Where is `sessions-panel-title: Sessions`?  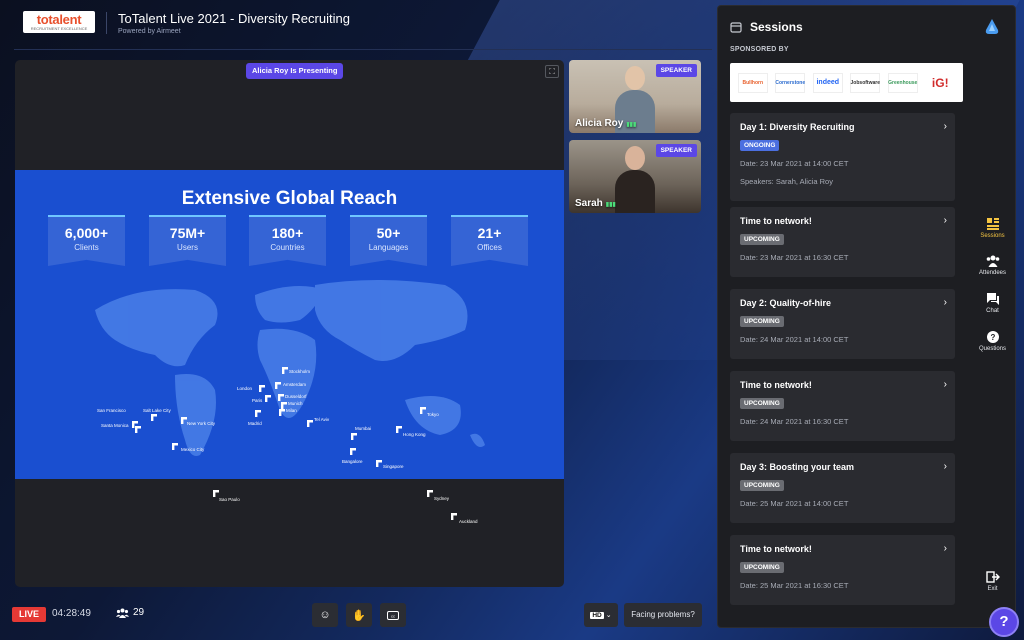 sessions-panel-title: Sessions is located at coordinates (776, 27).